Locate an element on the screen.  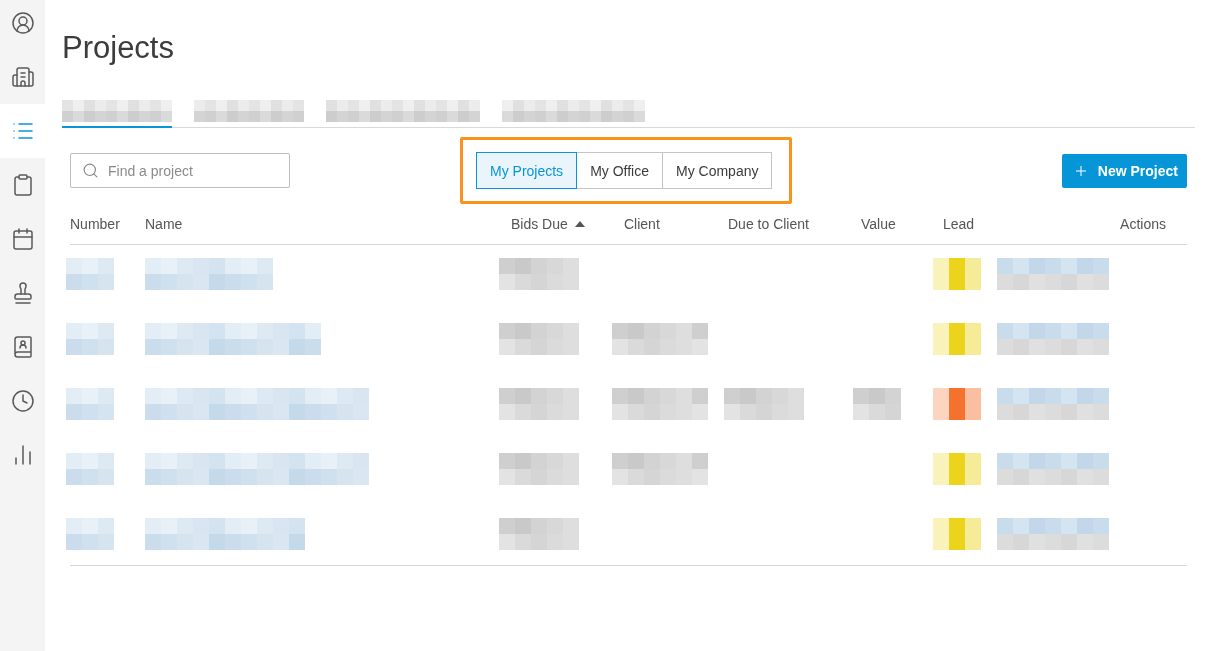
building-icon is located at coordinates (22, 77).